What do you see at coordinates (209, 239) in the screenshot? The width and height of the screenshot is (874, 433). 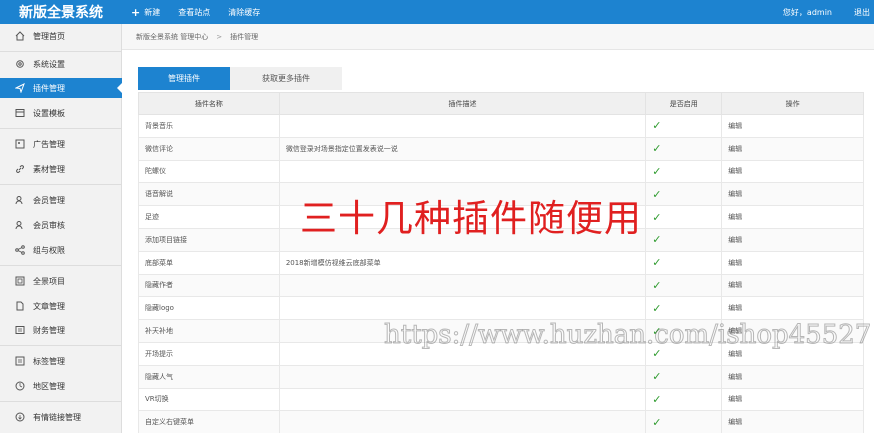 I see `plugin-name-cell: 添加项目链接` at bounding box center [209, 239].